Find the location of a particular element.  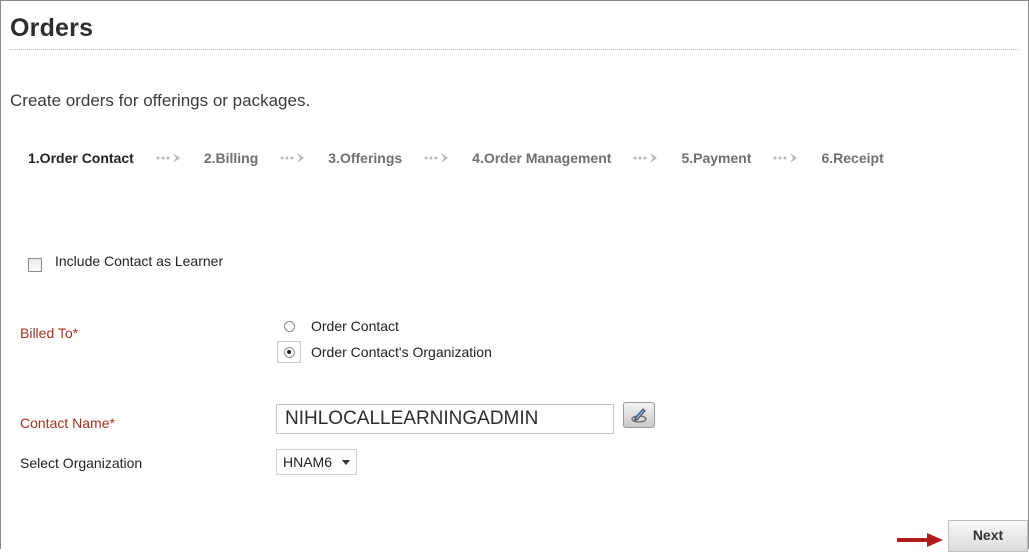

contact-lookup-button is located at coordinates (639, 415).